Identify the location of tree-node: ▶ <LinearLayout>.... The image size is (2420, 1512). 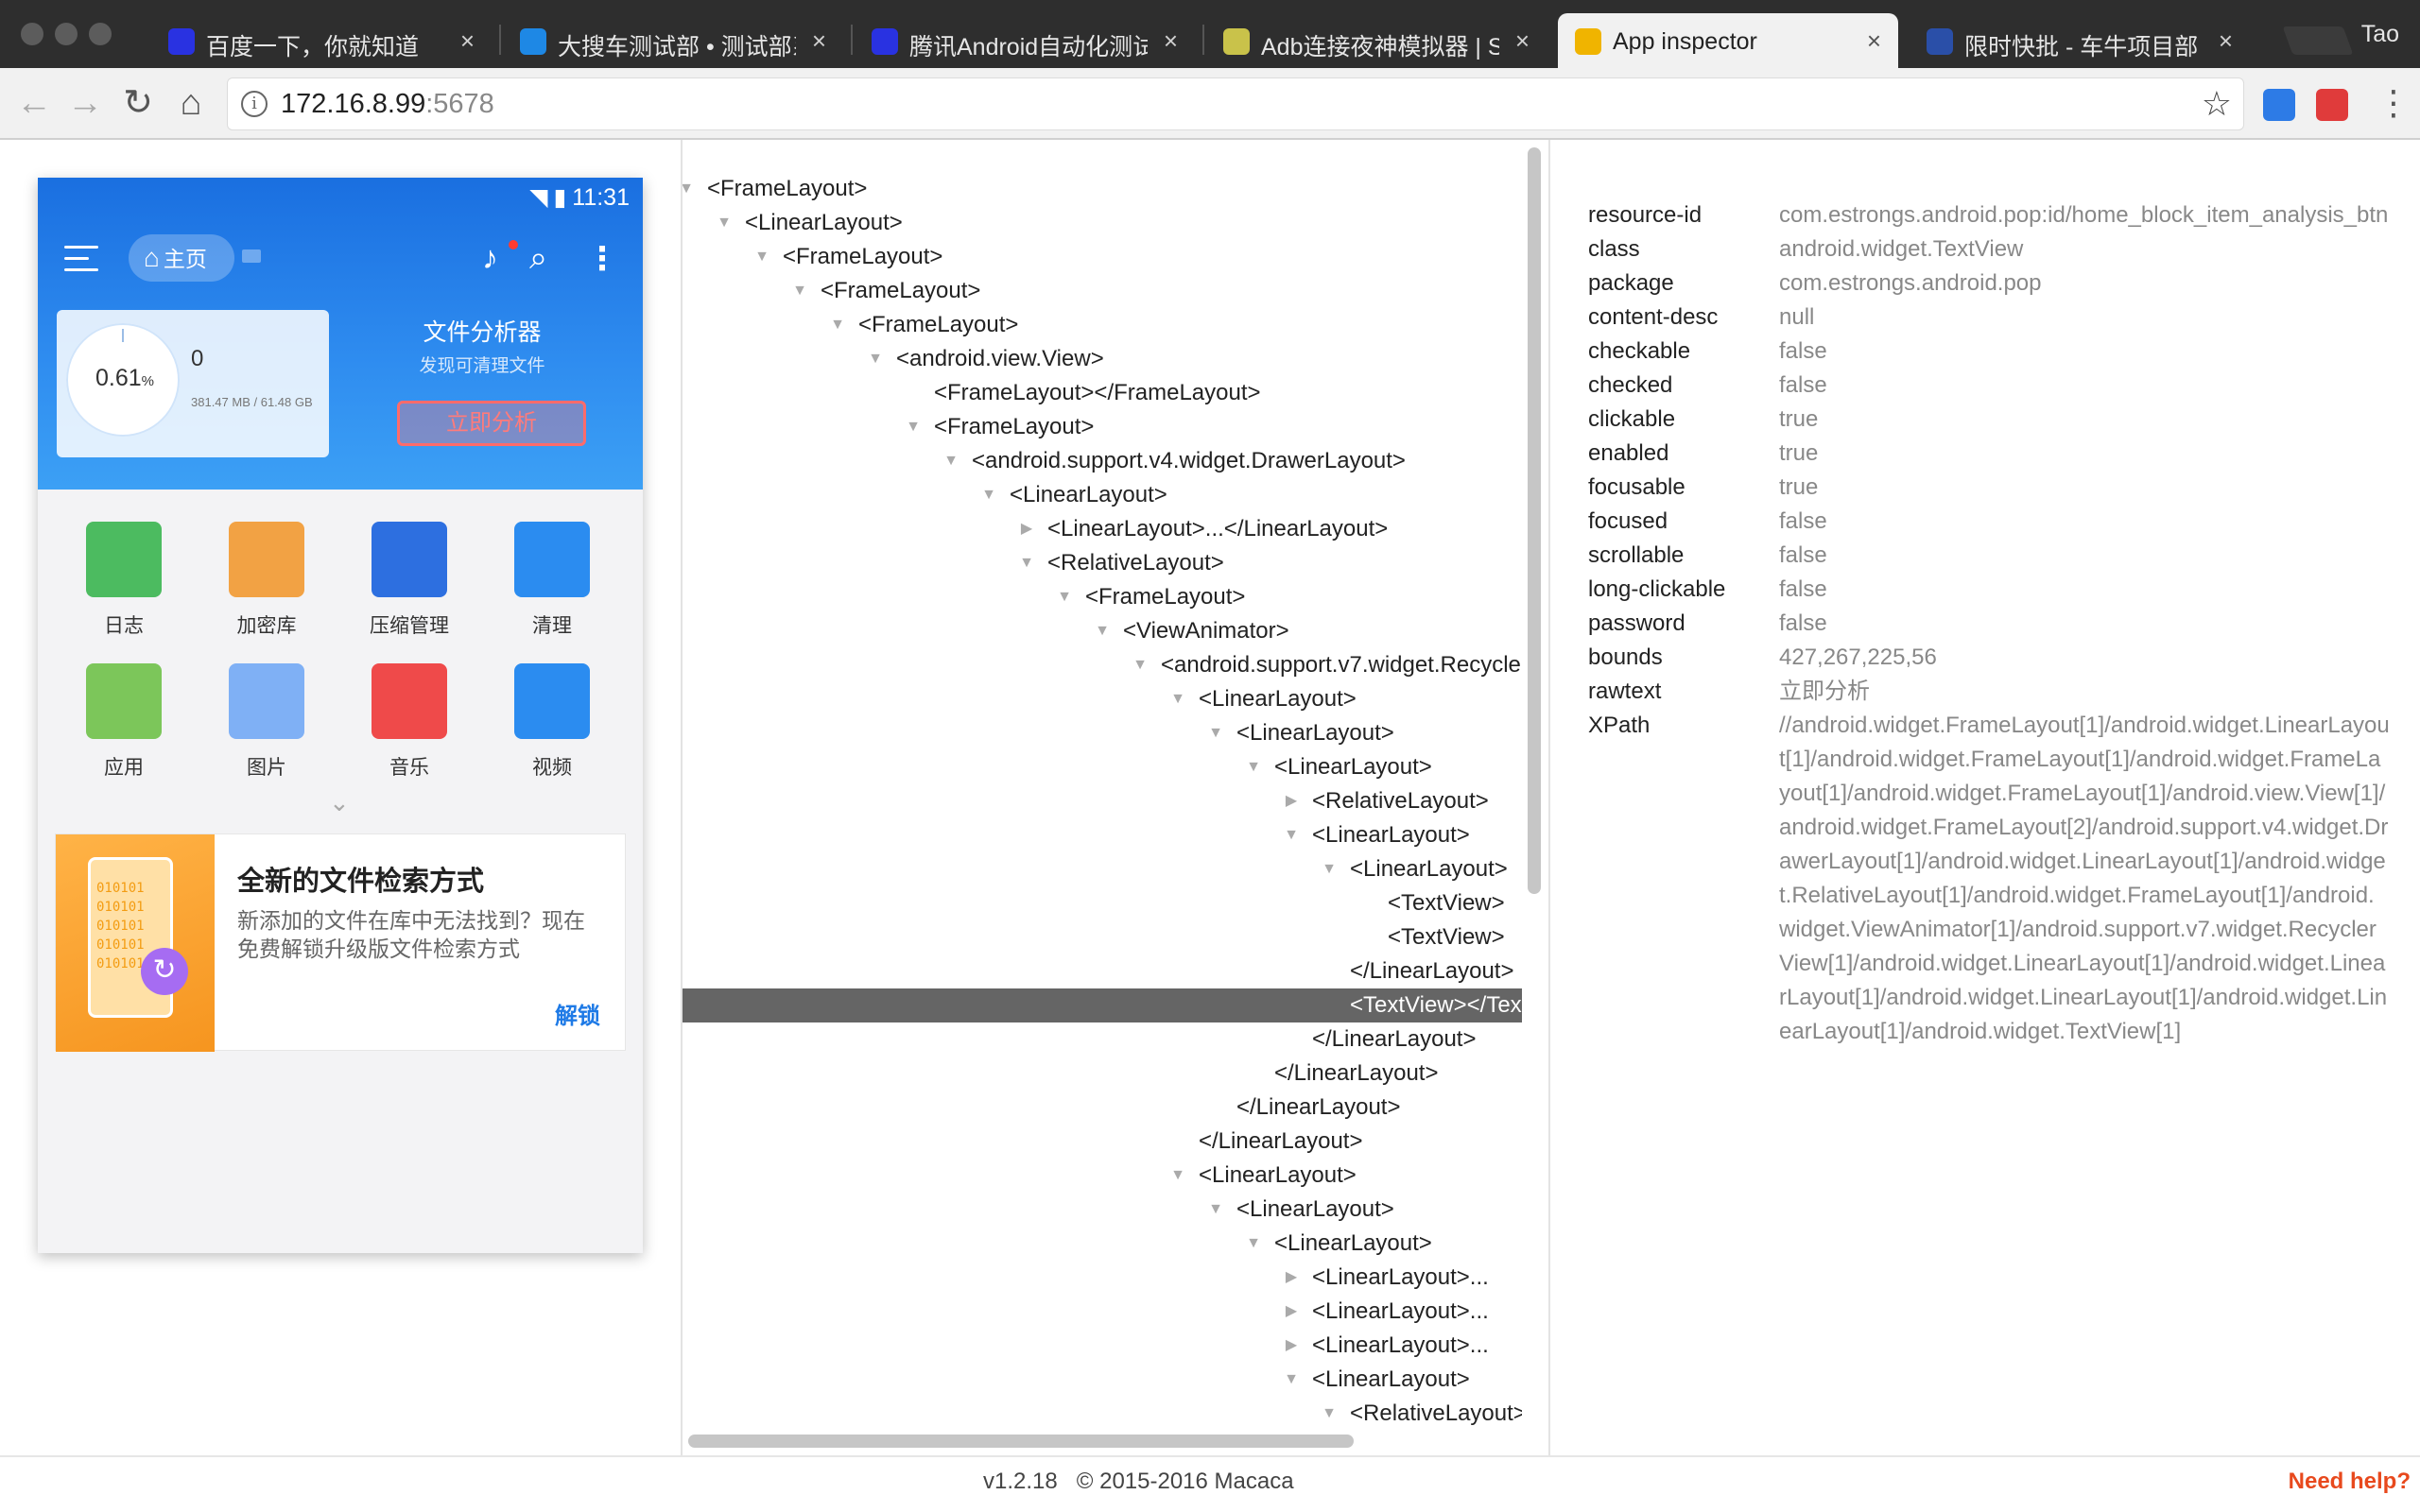
(1103, 1312).